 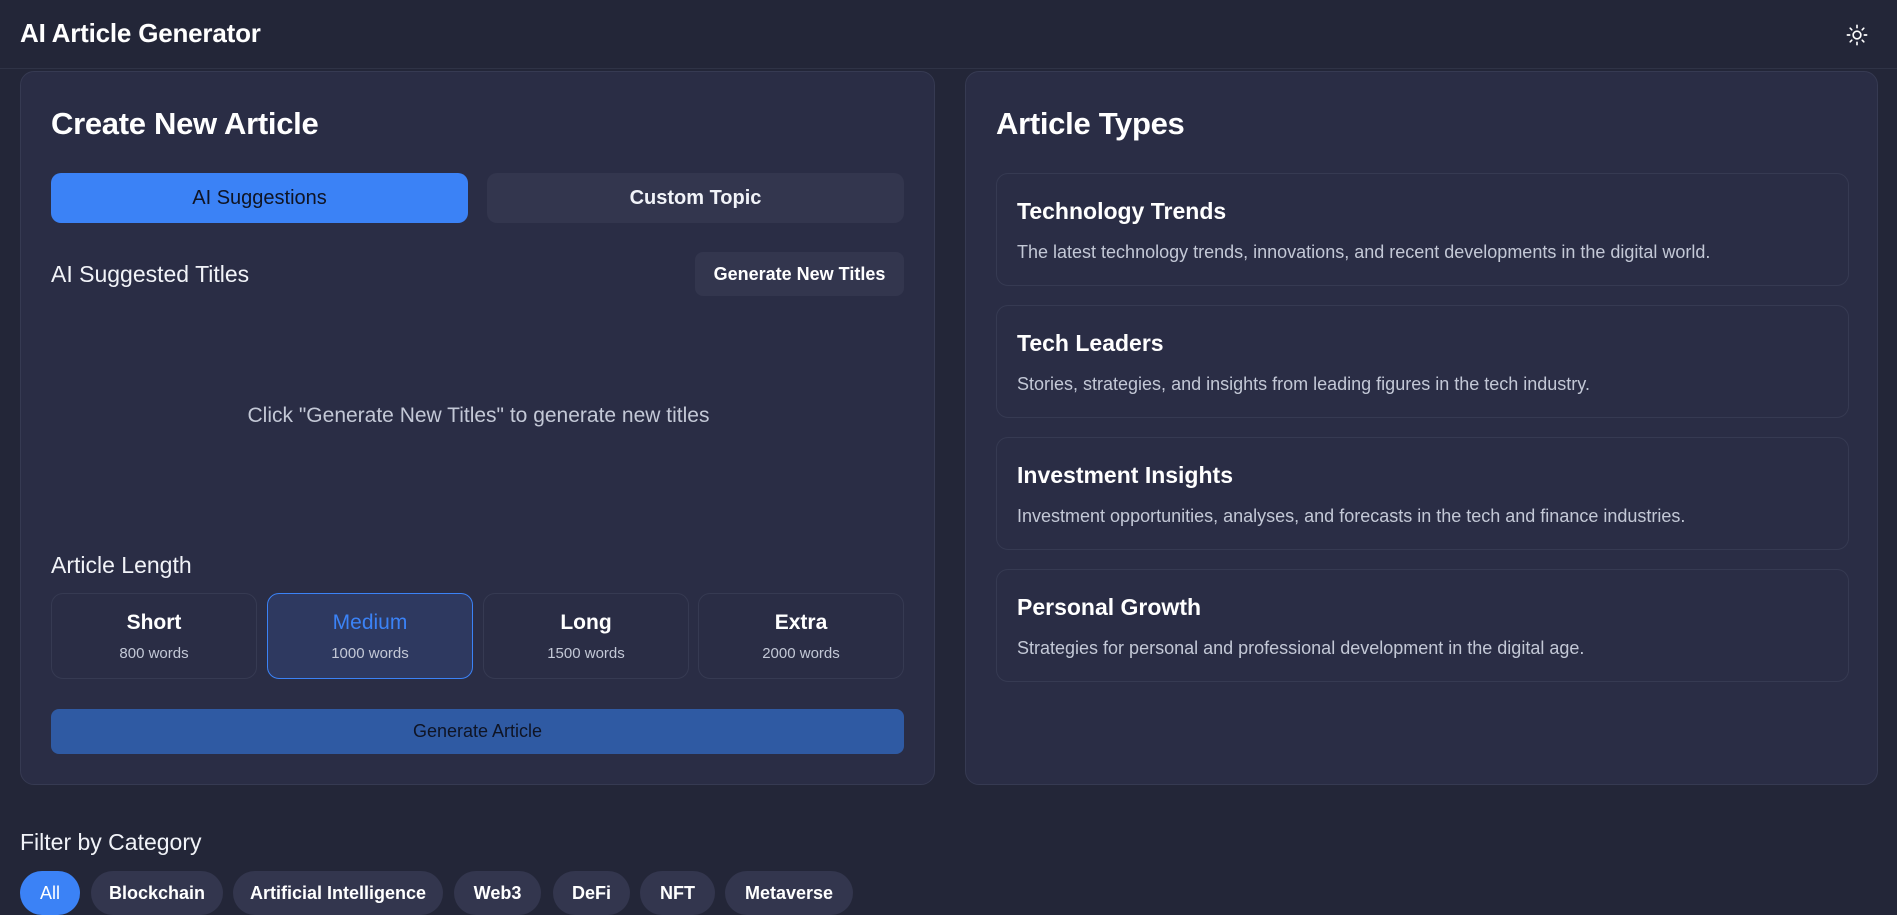 I want to click on create-article-title: Create New Article, so click(x=185, y=123).